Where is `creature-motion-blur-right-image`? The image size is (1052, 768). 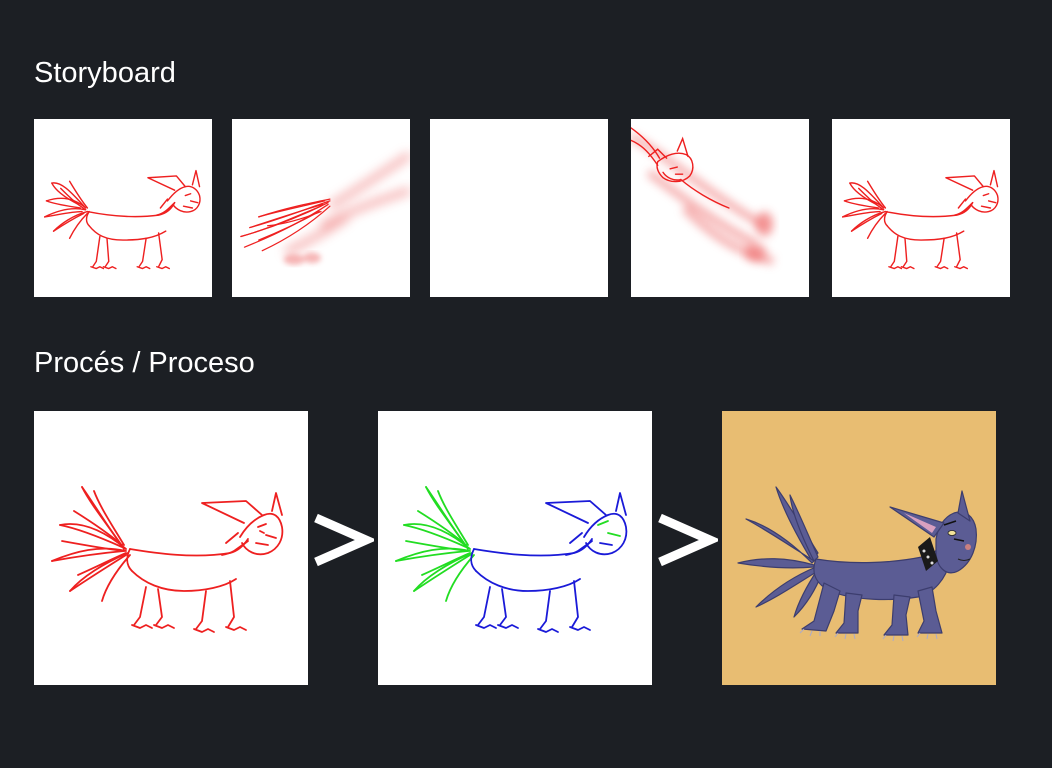 creature-motion-blur-right-image is located at coordinates (703, 196).